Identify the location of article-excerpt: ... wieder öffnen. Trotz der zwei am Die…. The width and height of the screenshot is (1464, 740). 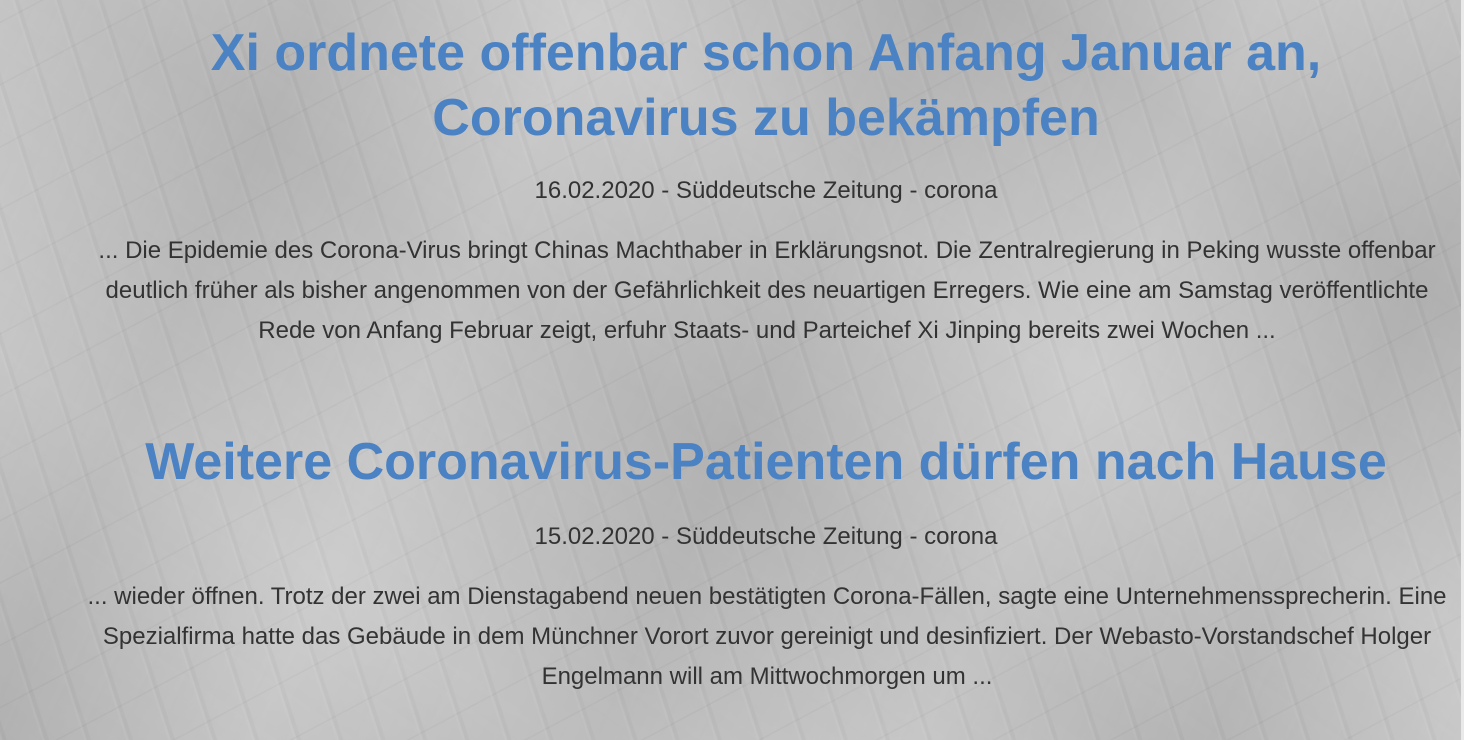
(767, 636).